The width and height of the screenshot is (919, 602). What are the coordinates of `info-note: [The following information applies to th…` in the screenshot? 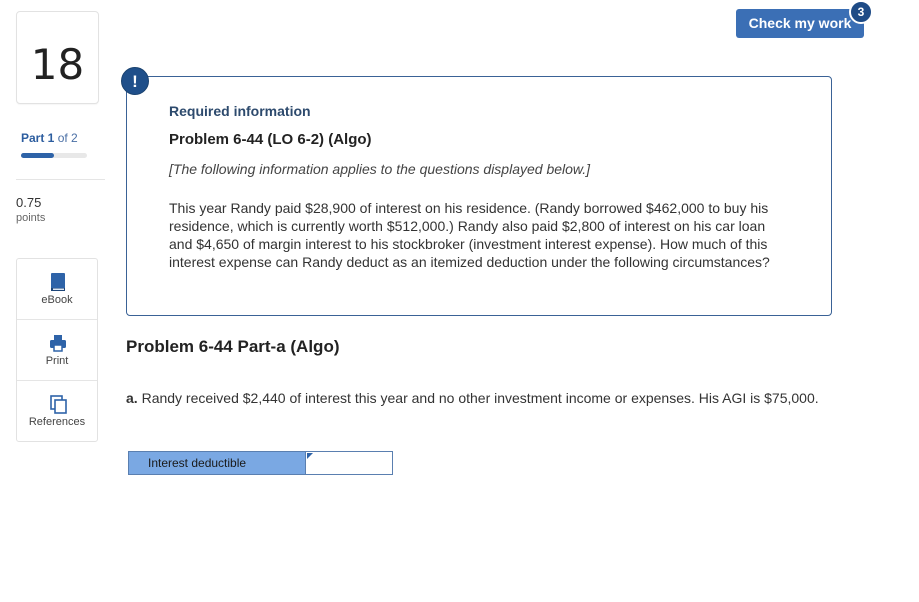 It's located at (380, 169).